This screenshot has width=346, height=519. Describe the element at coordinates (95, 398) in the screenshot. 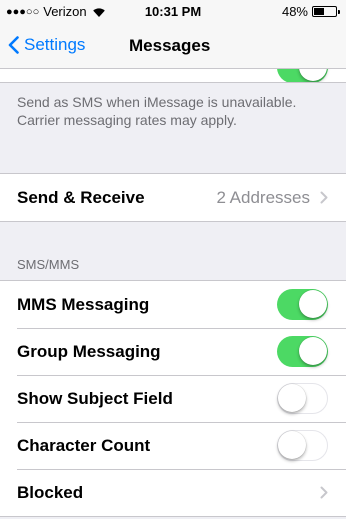

I see `show-subject-field-label: Show Subject Field` at that location.